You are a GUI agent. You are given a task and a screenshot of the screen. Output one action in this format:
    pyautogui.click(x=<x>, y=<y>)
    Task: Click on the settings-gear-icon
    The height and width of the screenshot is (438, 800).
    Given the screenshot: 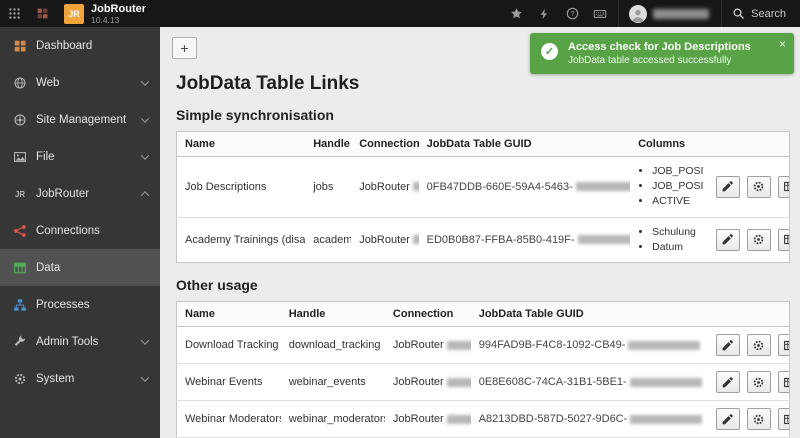 What is the action you would take?
    pyautogui.click(x=758, y=240)
    